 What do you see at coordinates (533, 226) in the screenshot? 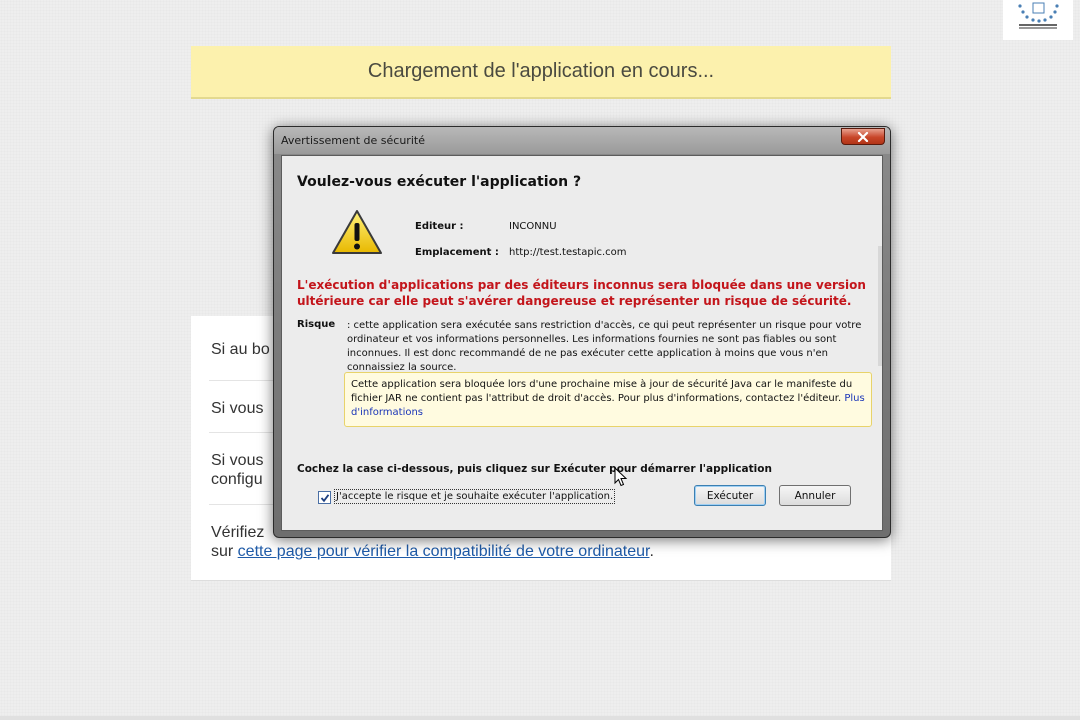
I see `publisher-value: INCONNU` at bounding box center [533, 226].